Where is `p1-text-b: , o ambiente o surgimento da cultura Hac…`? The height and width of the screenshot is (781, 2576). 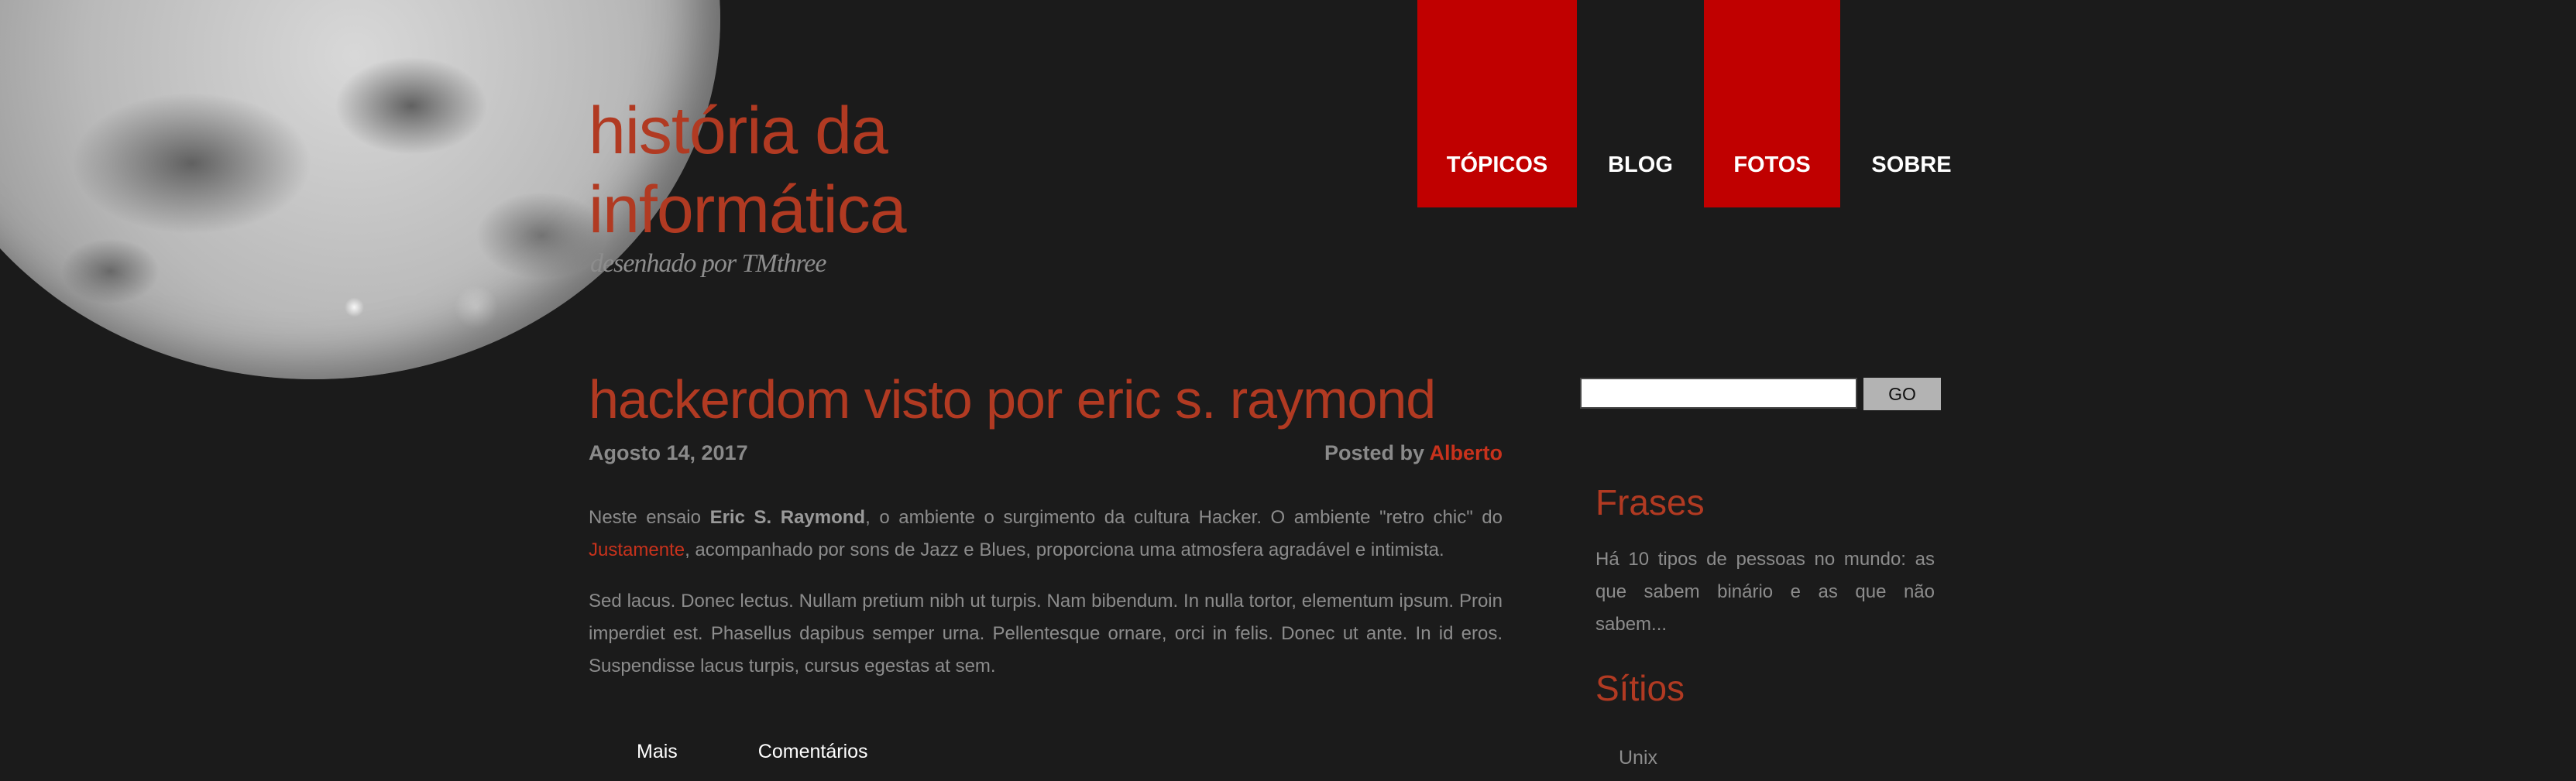
p1-text-b: , o ambiente o surgimento da cultura Hac… is located at coordinates (1184, 517).